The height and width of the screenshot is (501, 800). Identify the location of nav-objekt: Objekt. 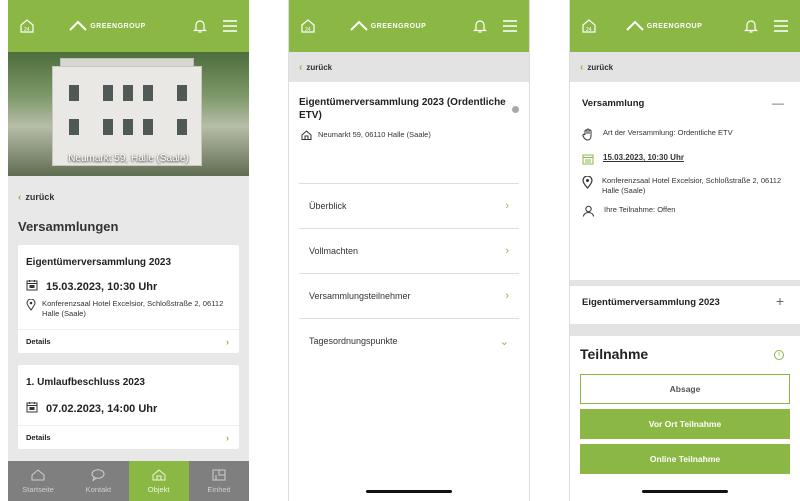
(158, 481).